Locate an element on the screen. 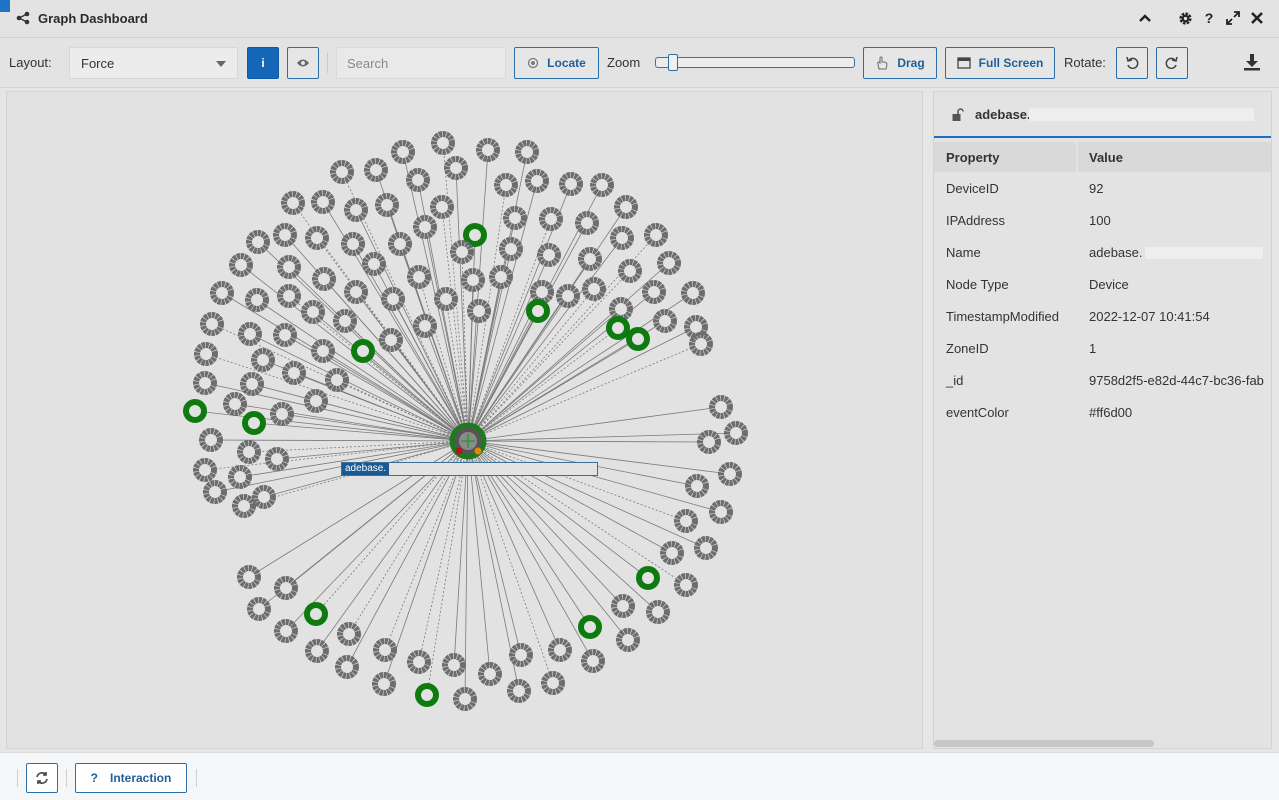  close-icon is located at coordinates (1257, 18).